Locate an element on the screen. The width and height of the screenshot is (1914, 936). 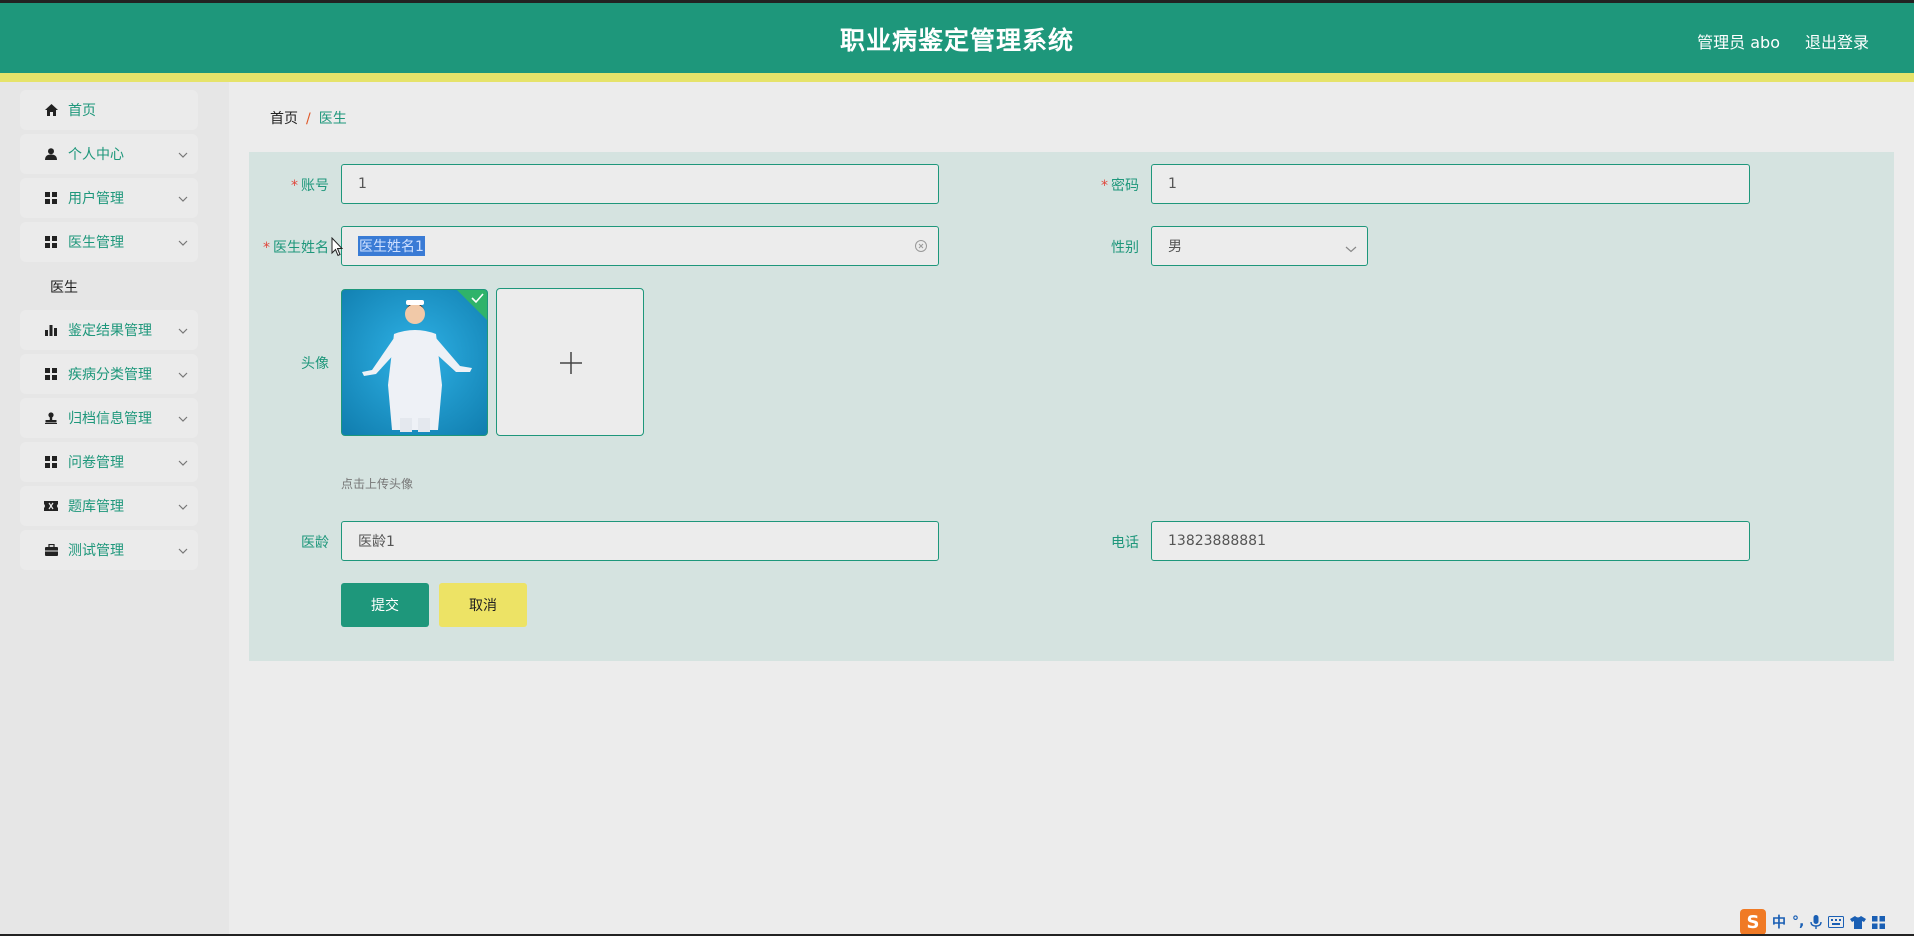
plus-icon is located at coordinates (571, 363).